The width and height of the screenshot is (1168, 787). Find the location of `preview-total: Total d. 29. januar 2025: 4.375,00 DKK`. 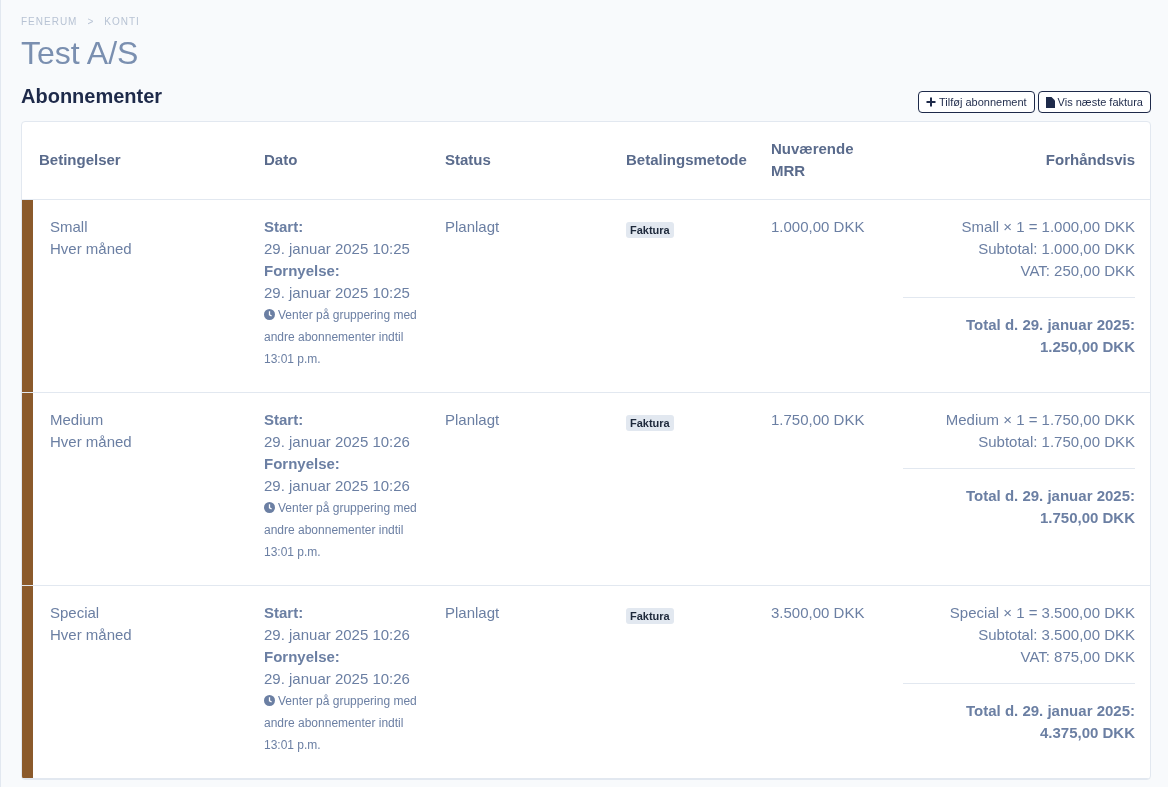

preview-total: Total d. 29. januar 2025: 4.375,00 DKK is located at coordinates (1050, 721).